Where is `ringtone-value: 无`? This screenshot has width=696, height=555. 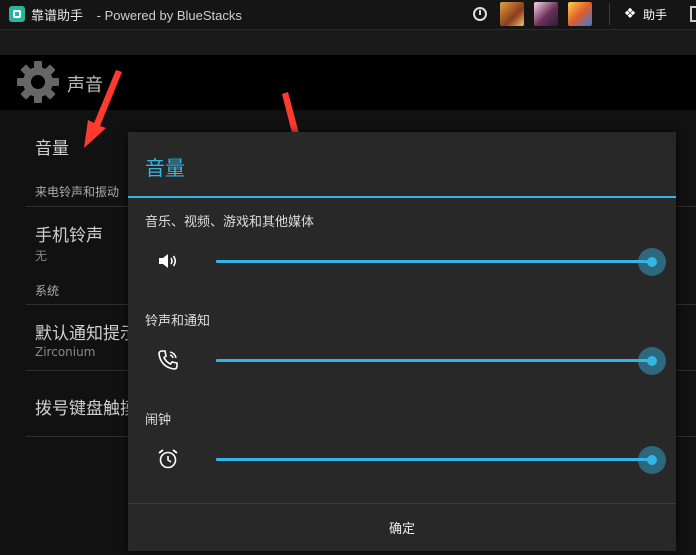 ringtone-value: 无 is located at coordinates (41, 256).